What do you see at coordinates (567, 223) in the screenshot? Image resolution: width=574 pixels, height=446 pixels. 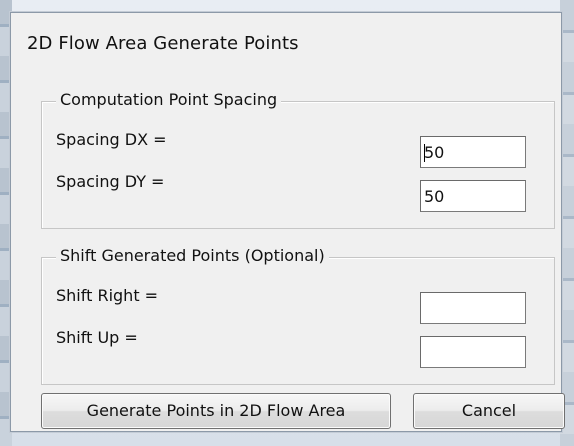 I see `background-window-edge-right` at bounding box center [567, 223].